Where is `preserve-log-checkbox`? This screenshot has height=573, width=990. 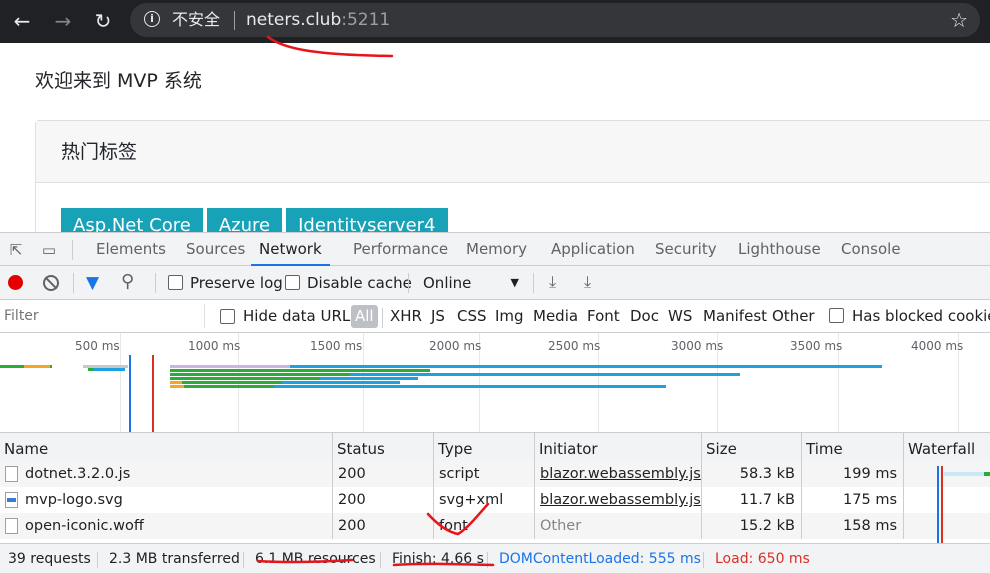 preserve-log-checkbox is located at coordinates (175, 282).